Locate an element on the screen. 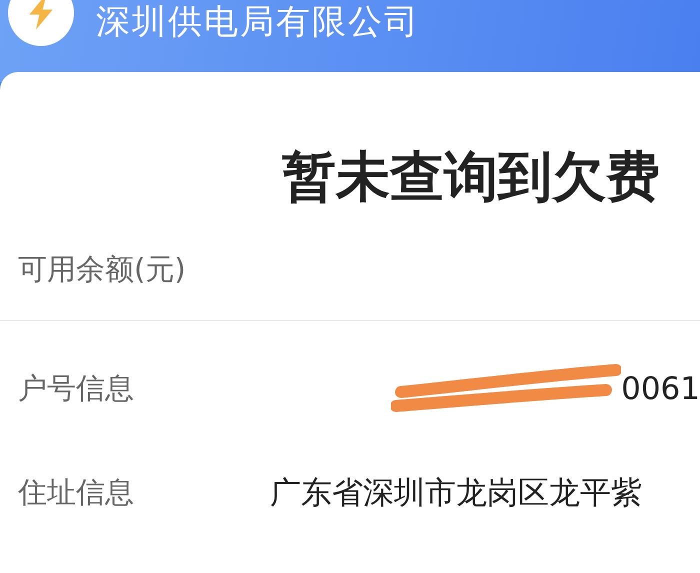 This screenshot has width=700, height=573. status-message: 暂未查询到欠费 is located at coordinates (471, 177).